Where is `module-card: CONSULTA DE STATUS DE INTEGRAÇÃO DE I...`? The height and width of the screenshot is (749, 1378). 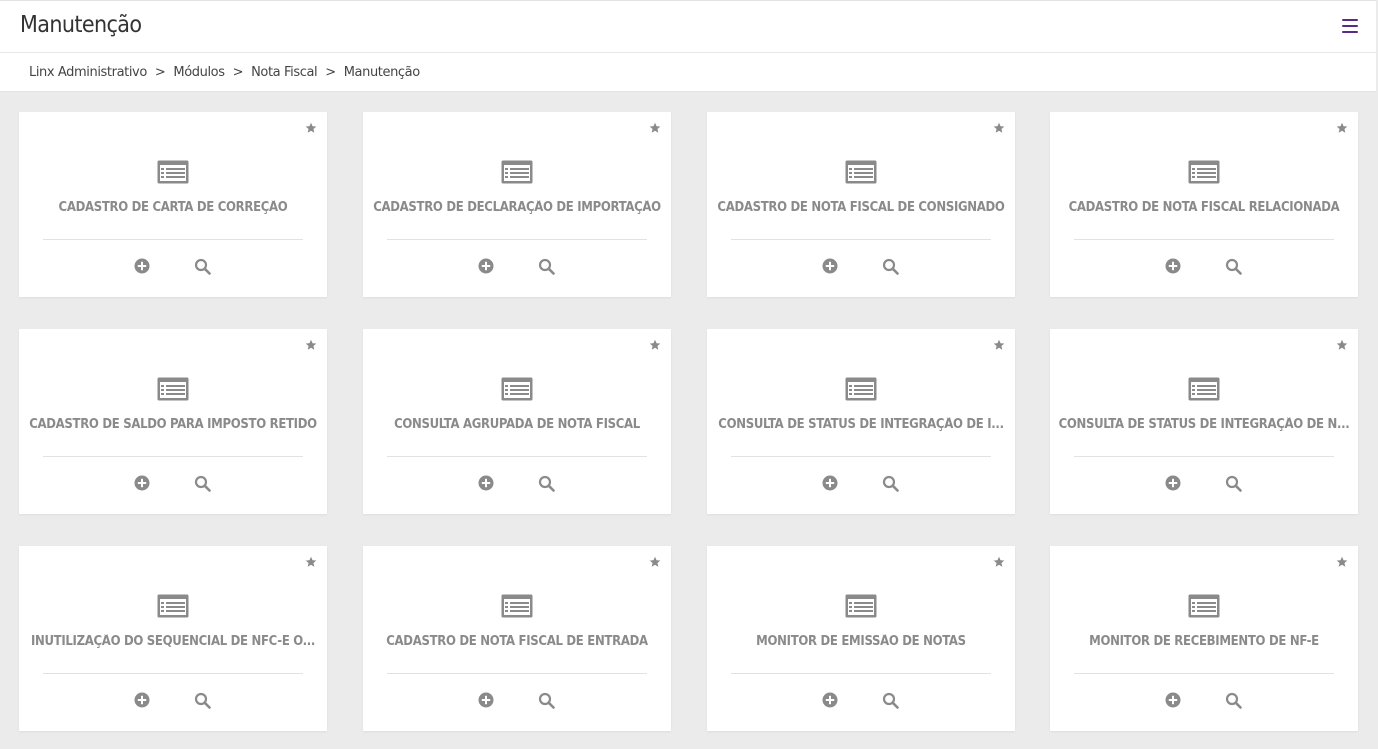
module-card: CONSULTA DE STATUS DE INTEGRAÇÃO DE I... is located at coordinates (861, 421).